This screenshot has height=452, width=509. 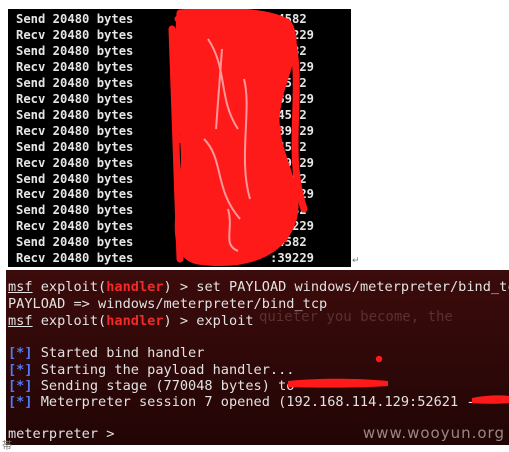 What do you see at coordinates (433, 433) in the screenshot?
I see `site-watermark: www.wooyun.org` at bounding box center [433, 433].